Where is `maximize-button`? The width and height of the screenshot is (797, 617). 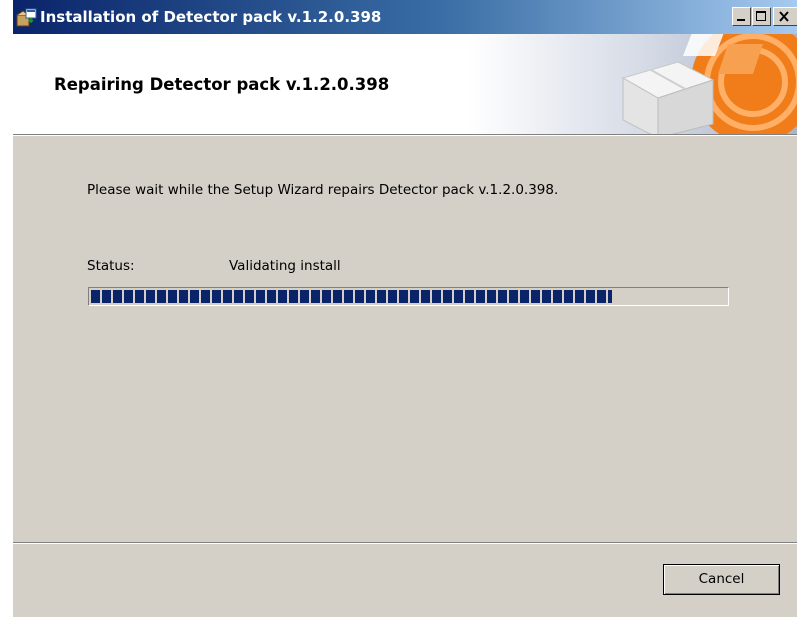 maximize-button is located at coordinates (761, 16).